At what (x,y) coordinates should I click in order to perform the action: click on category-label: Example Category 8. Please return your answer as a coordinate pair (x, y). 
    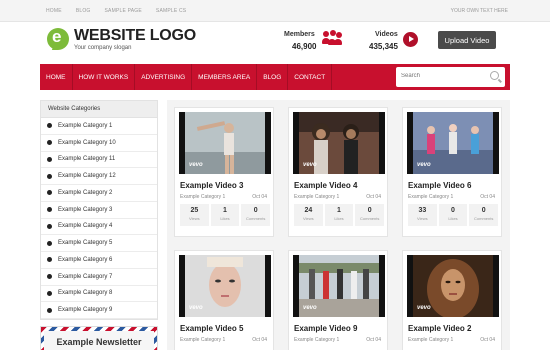
    Looking at the image, I should click on (85, 293).